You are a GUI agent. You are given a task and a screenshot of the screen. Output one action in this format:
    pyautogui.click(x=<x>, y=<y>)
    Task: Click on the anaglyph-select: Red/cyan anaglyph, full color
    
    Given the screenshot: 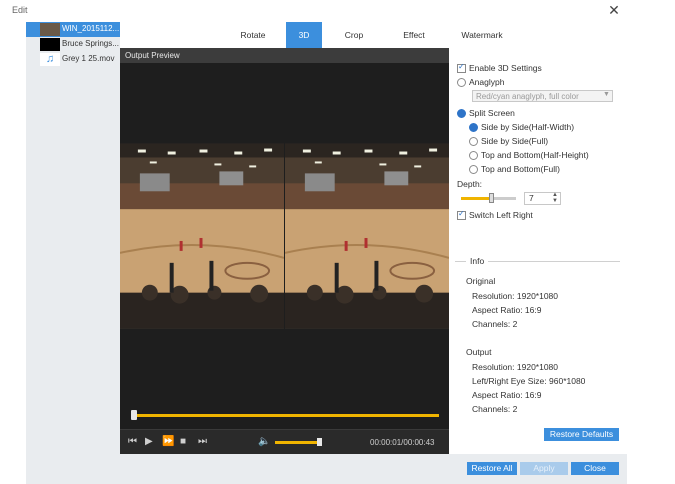 What is the action you would take?
    pyautogui.click(x=542, y=96)
    